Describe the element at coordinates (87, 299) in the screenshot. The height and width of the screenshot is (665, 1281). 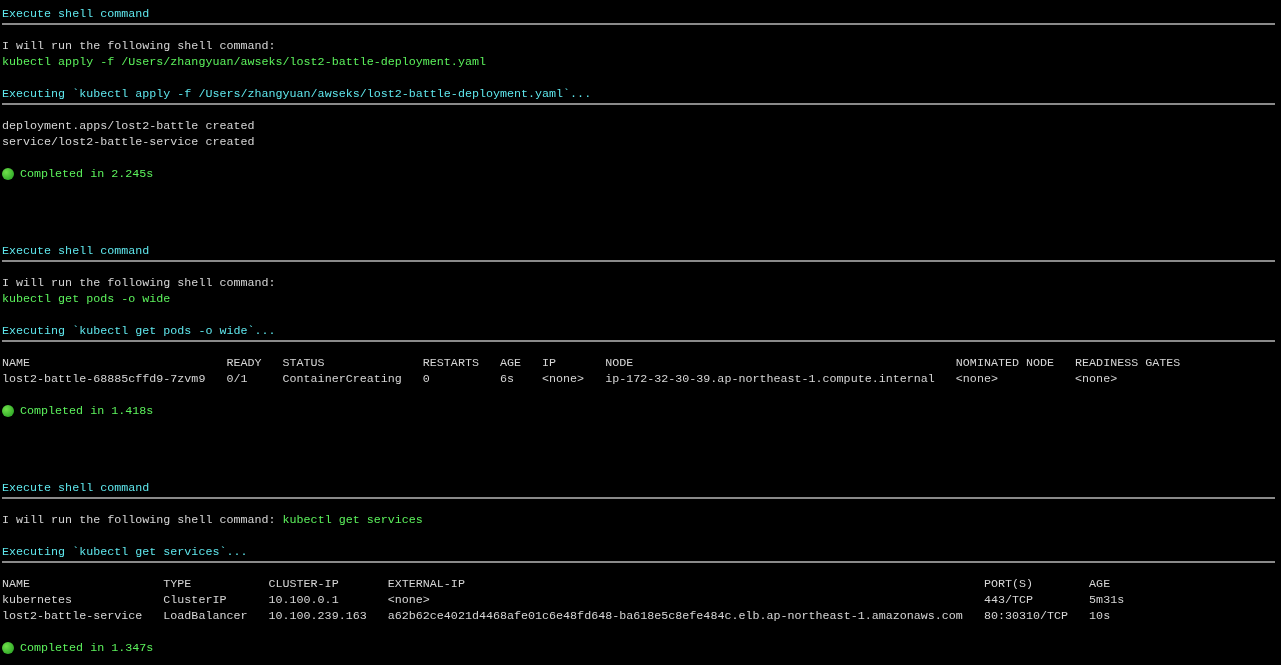
I see `shell-command: kubectl get pods -o wide` at that location.